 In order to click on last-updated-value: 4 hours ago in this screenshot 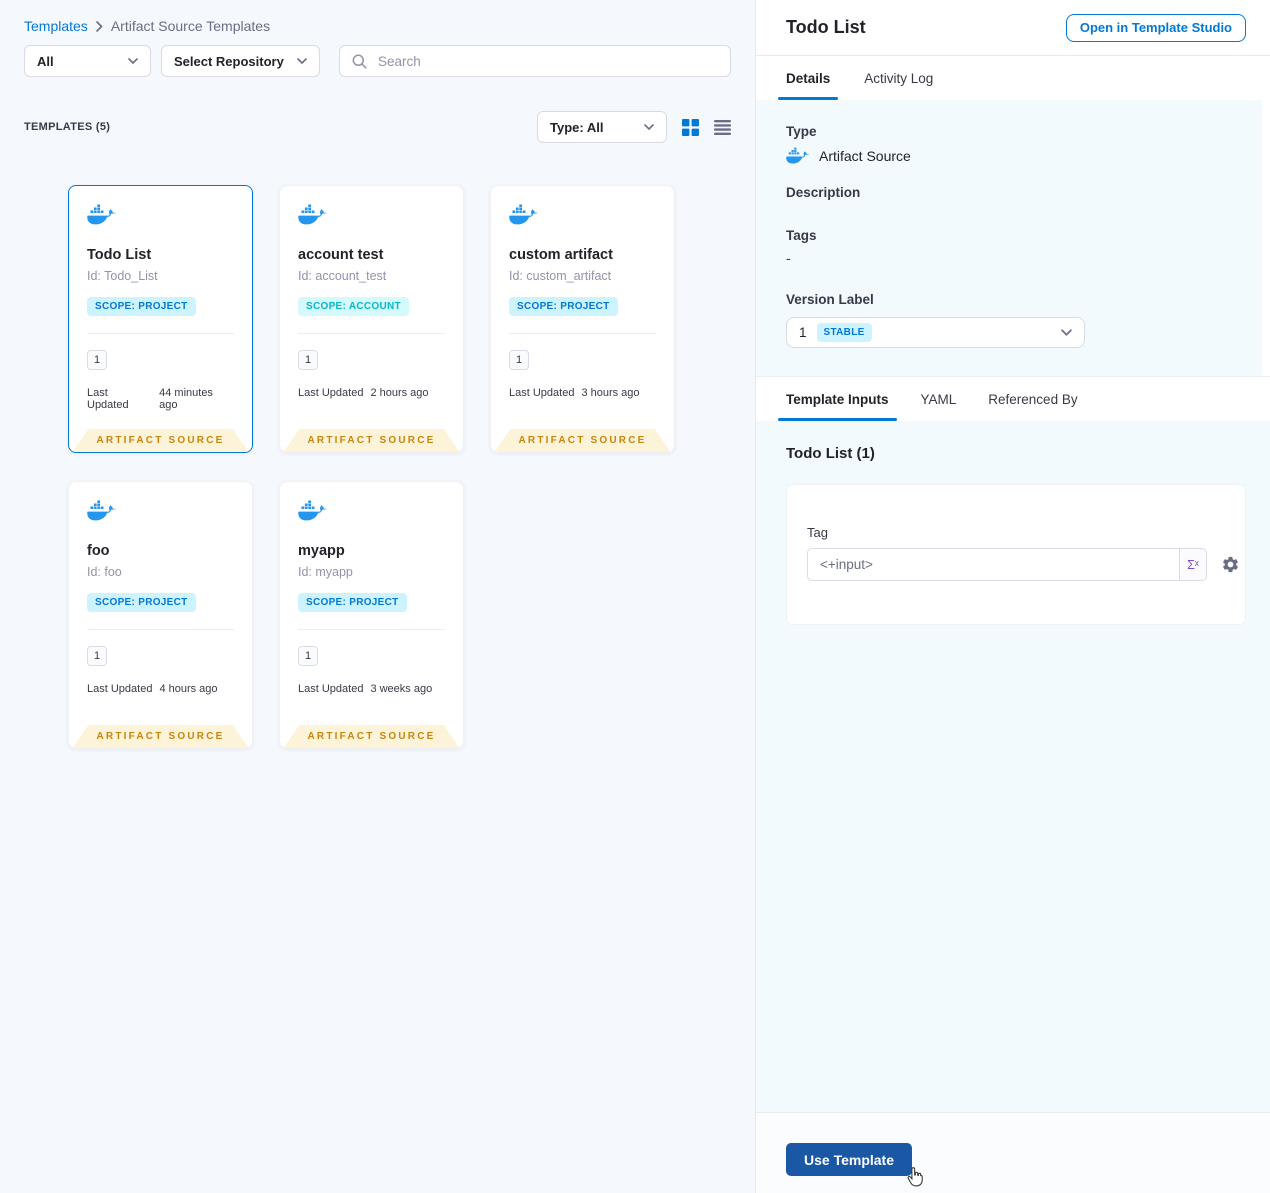, I will do `click(188, 689)`.